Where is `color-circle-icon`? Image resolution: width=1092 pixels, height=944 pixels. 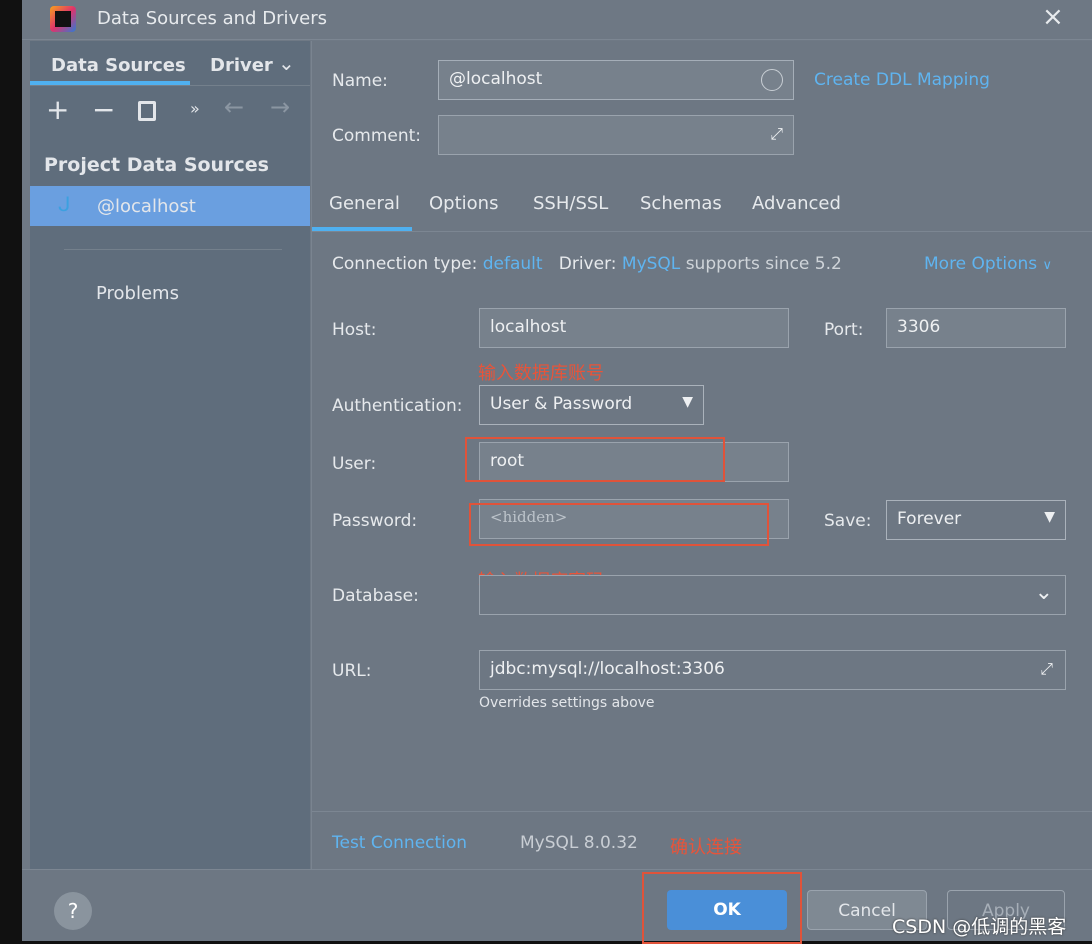
color-circle-icon is located at coordinates (772, 80).